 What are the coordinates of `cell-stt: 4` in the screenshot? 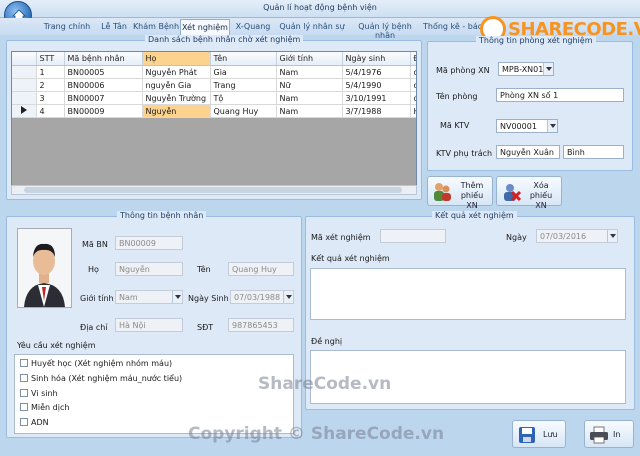 It's located at (50, 111).